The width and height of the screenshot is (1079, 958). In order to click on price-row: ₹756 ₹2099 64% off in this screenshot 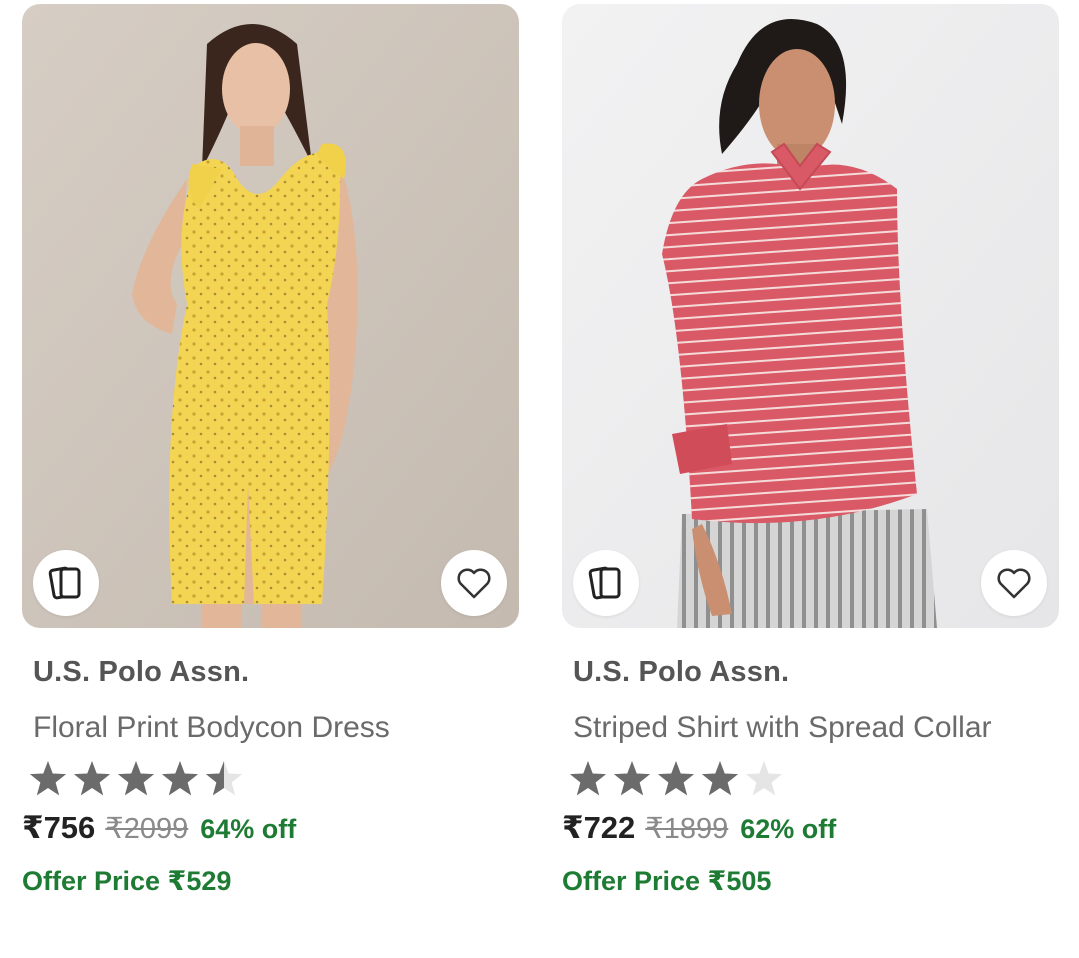, I will do `click(270, 828)`.